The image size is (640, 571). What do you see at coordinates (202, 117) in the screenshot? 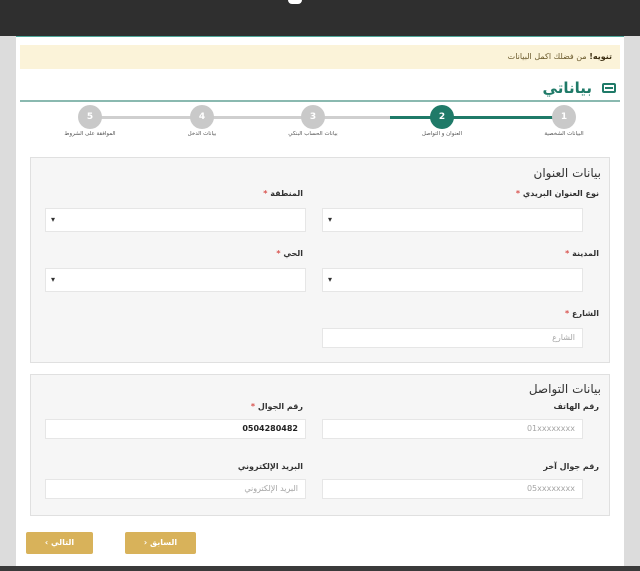
I see `step-number: 4` at bounding box center [202, 117].